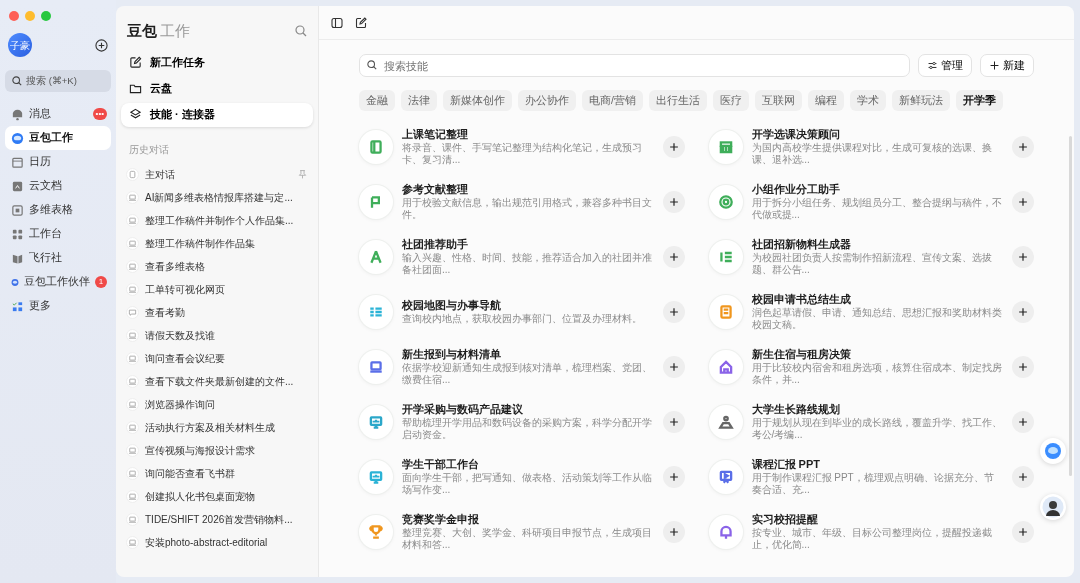 This screenshot has height=583, width=1080. I want to click on skill-title: 校园申请书总结生成, so click(801, 299).